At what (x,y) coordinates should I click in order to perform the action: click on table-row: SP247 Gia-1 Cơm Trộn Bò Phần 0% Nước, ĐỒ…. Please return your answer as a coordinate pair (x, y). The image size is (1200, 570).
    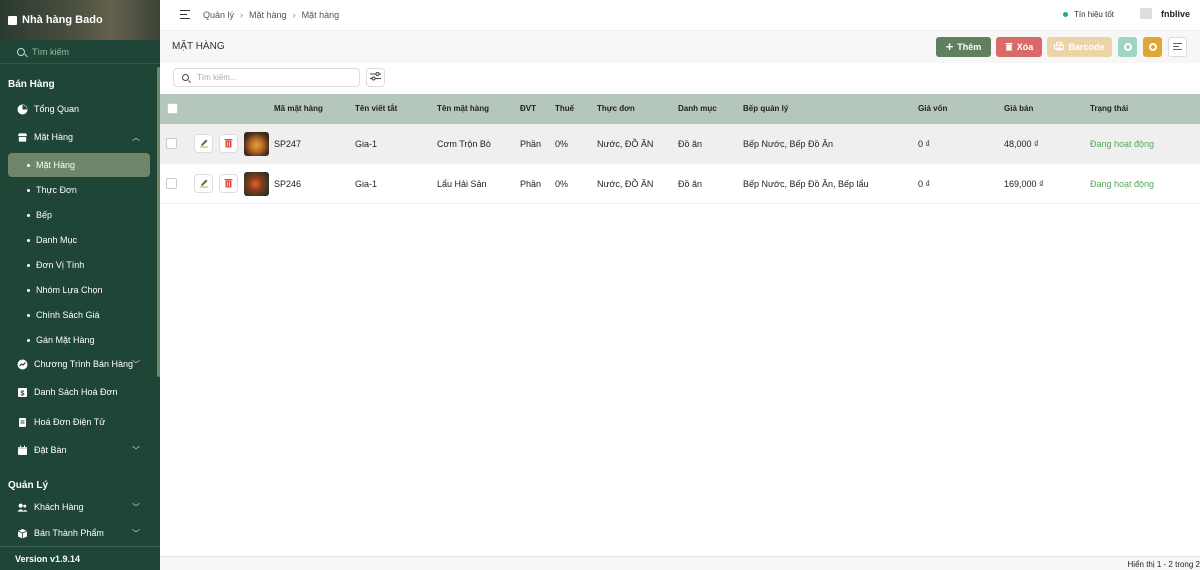
    Looking at the image, I should click on (680, 144).